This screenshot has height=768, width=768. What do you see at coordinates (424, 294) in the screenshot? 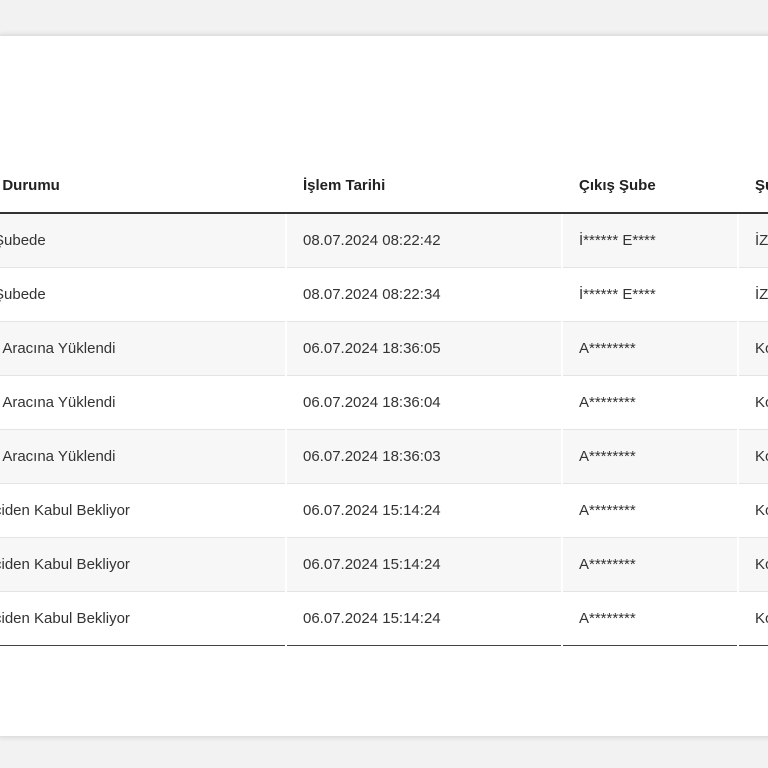
I see `cell-transaction-date: 08.07.2024 08:22:34` at bounding box center [424, 294].